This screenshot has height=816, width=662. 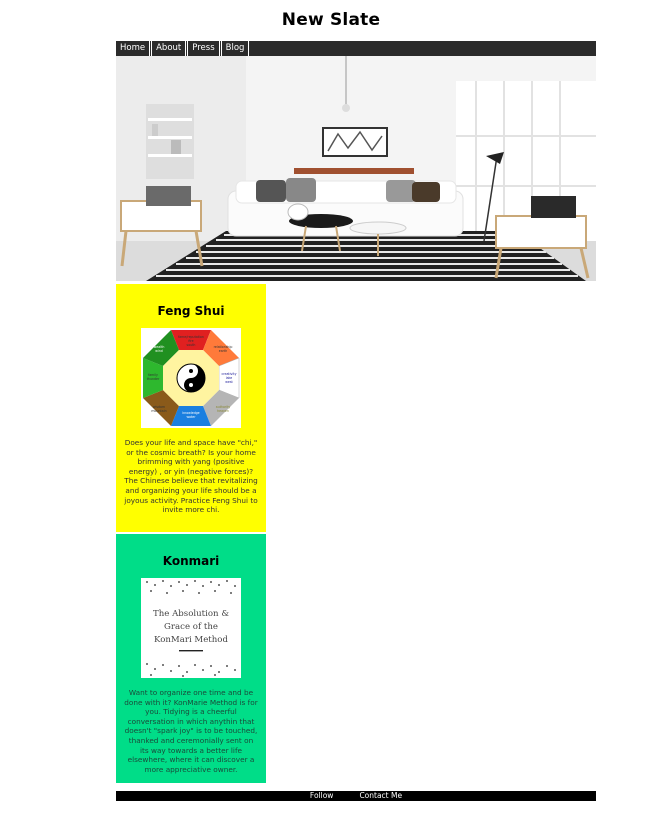 I want to click on konmari-title: Konmari, so click(x=191, y=561).